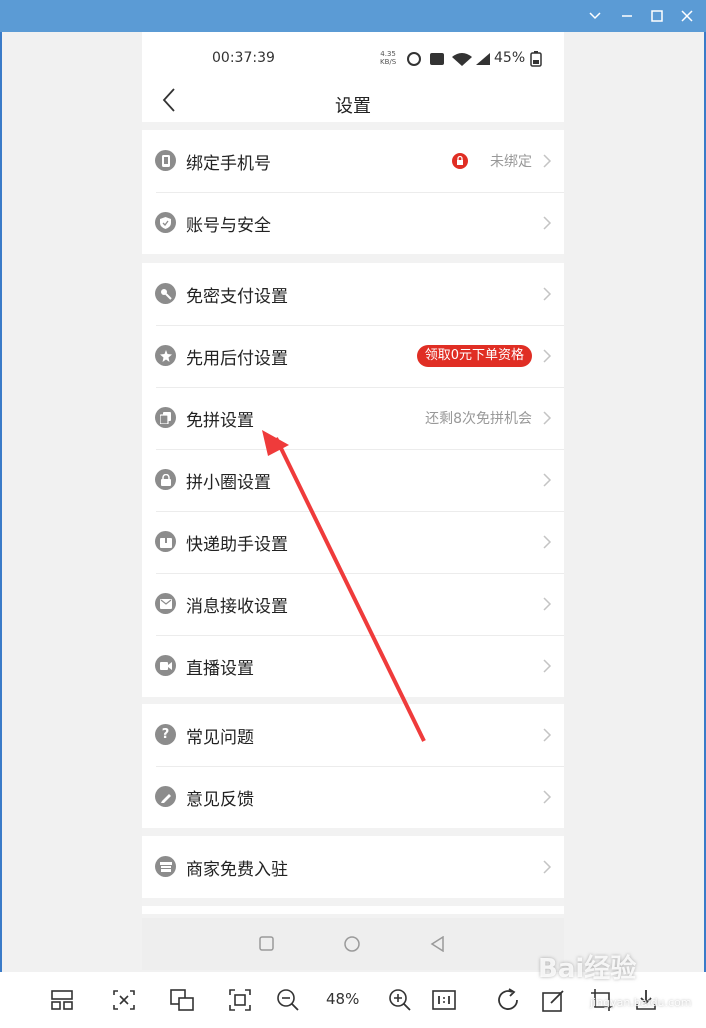  What do you see at coordinates (182, 1000) in the screenshot?
I see `original-size-icon` at bounding box center [182, 1000].